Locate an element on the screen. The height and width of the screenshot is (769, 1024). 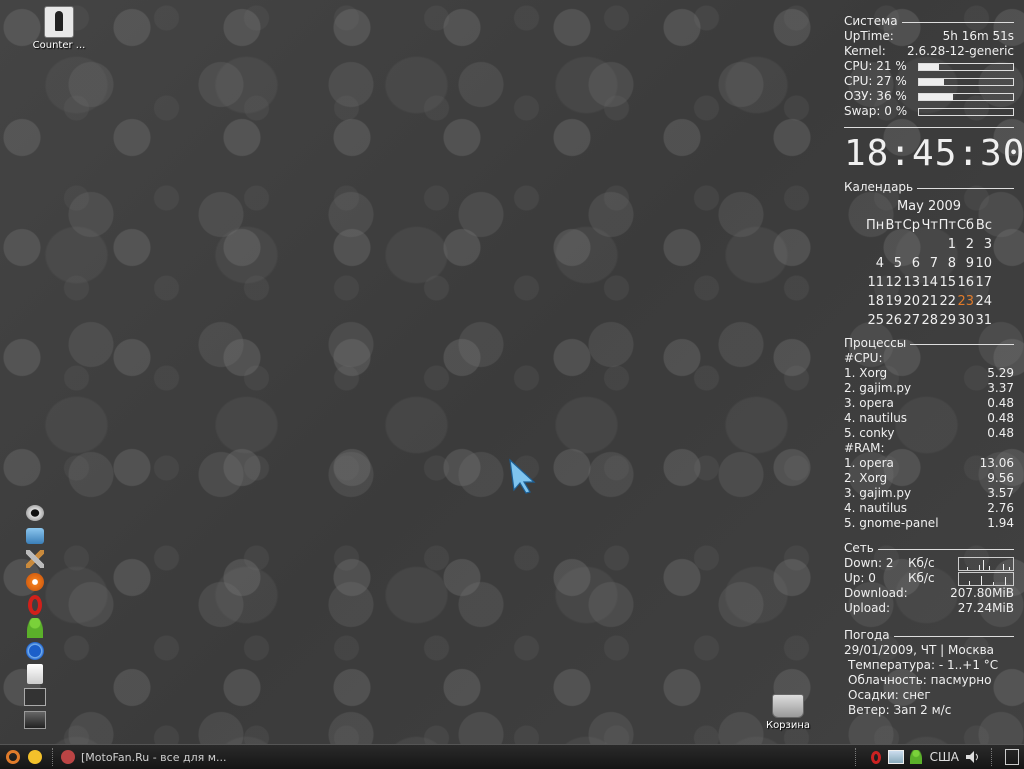
calendar-day: 31 is located at coordinates (983, 320).